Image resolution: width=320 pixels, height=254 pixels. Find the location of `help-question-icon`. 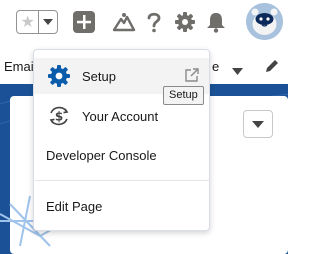

help-question-icon is located at coordinates (154, 22).